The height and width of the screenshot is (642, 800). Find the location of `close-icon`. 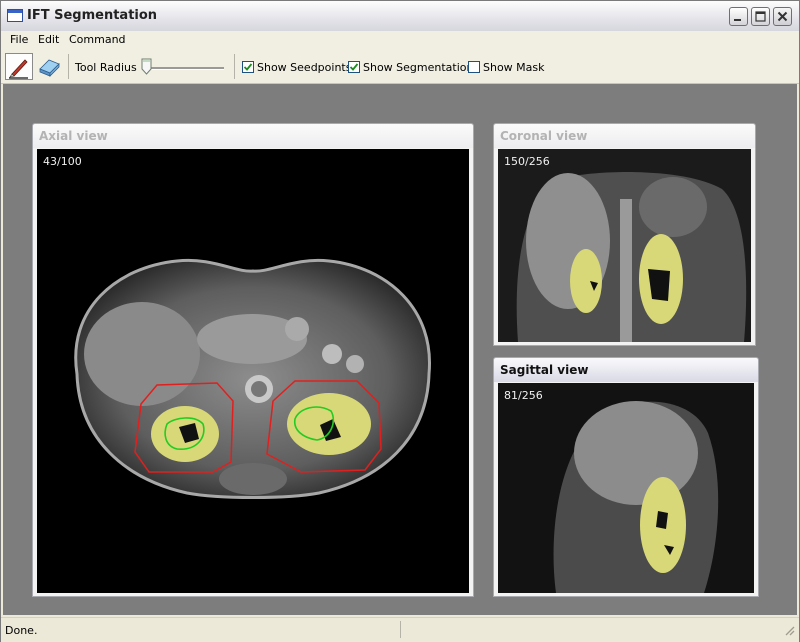

close-icon is located at coordinates (782, 16).